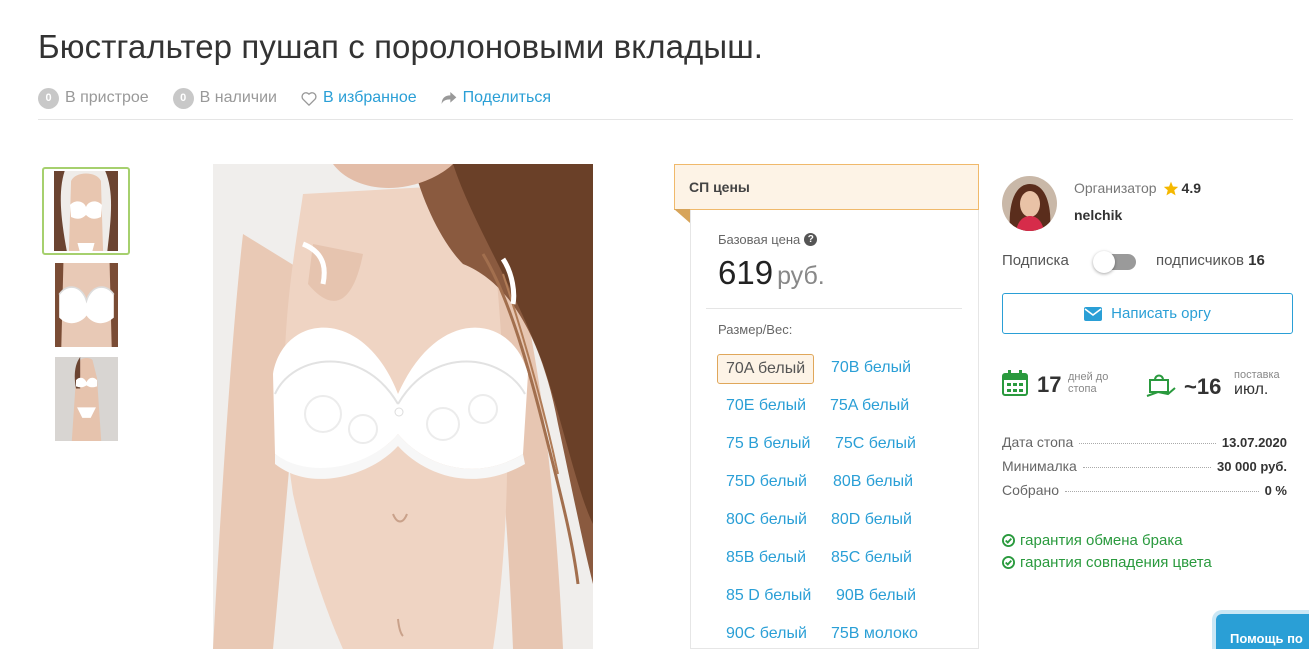 This screenshot has height=649, width=1309. Describe the element at coordinates (1161, 385) in the screenshot. I see `delivery-bag-icon` at that location.